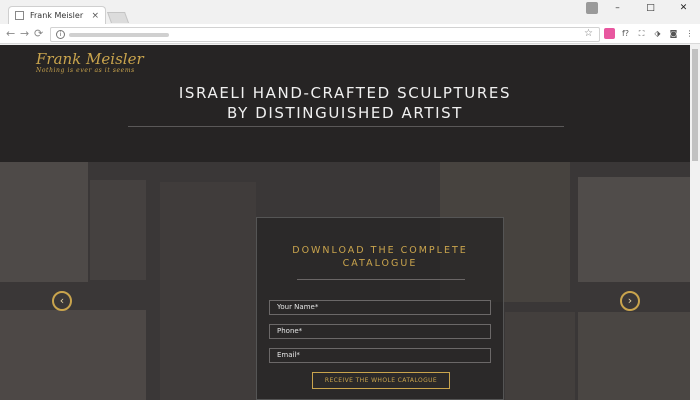 The image size is (700, 400). I want to click on sculpture-image-goblet, so click(634, 356).